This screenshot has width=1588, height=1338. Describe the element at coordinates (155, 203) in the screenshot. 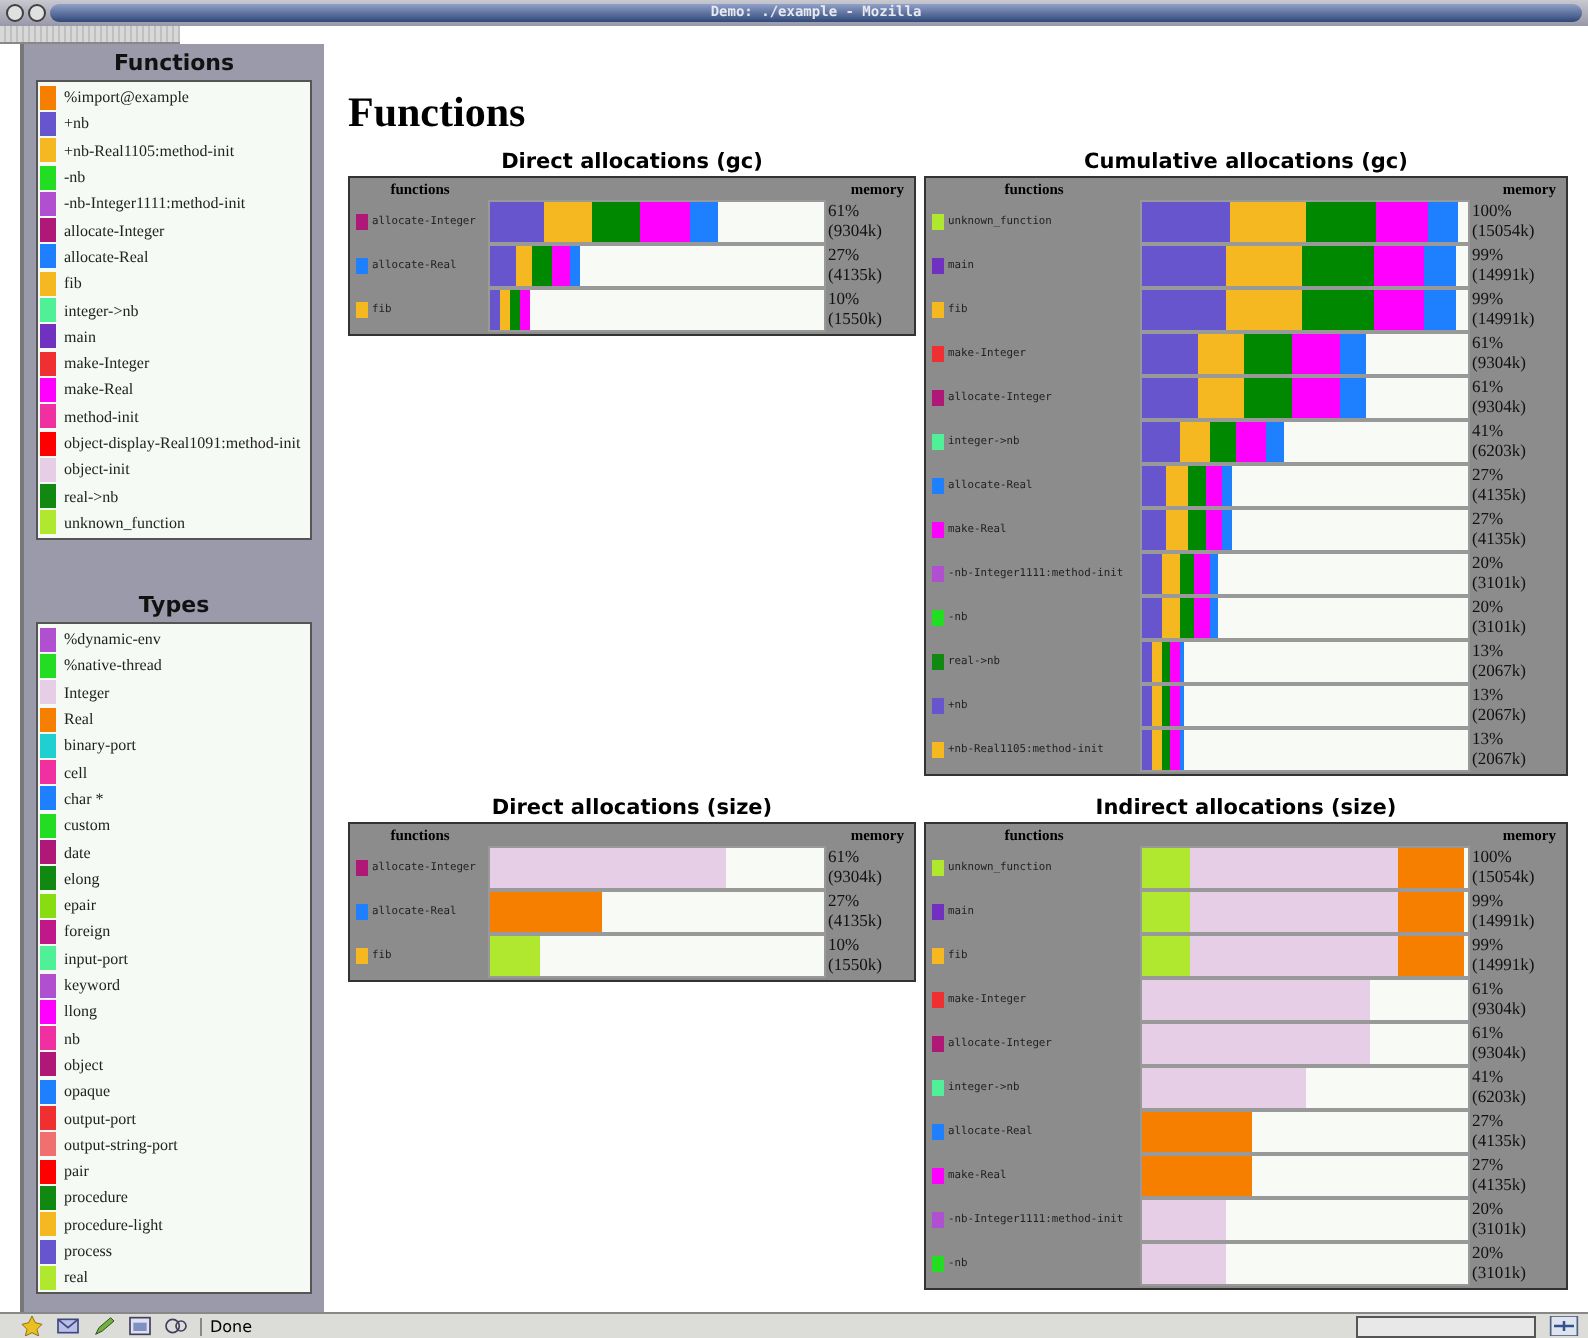

I see `legend-label: -nb-Integer1111:method-init` at that location.